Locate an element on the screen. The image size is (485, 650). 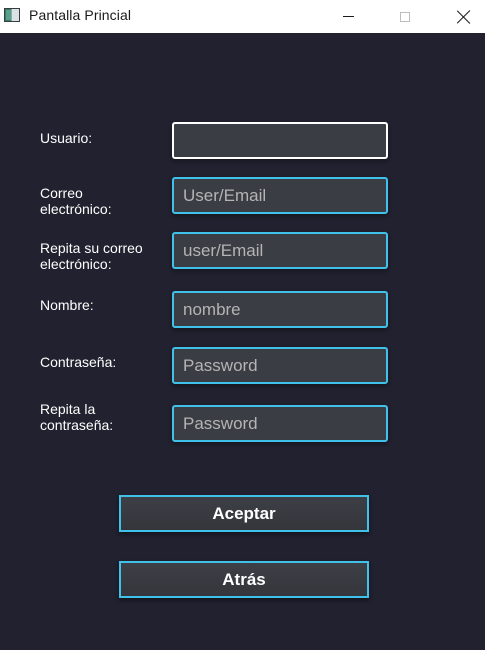
accept-button: Aceptar is located at coordinates (244, 513).